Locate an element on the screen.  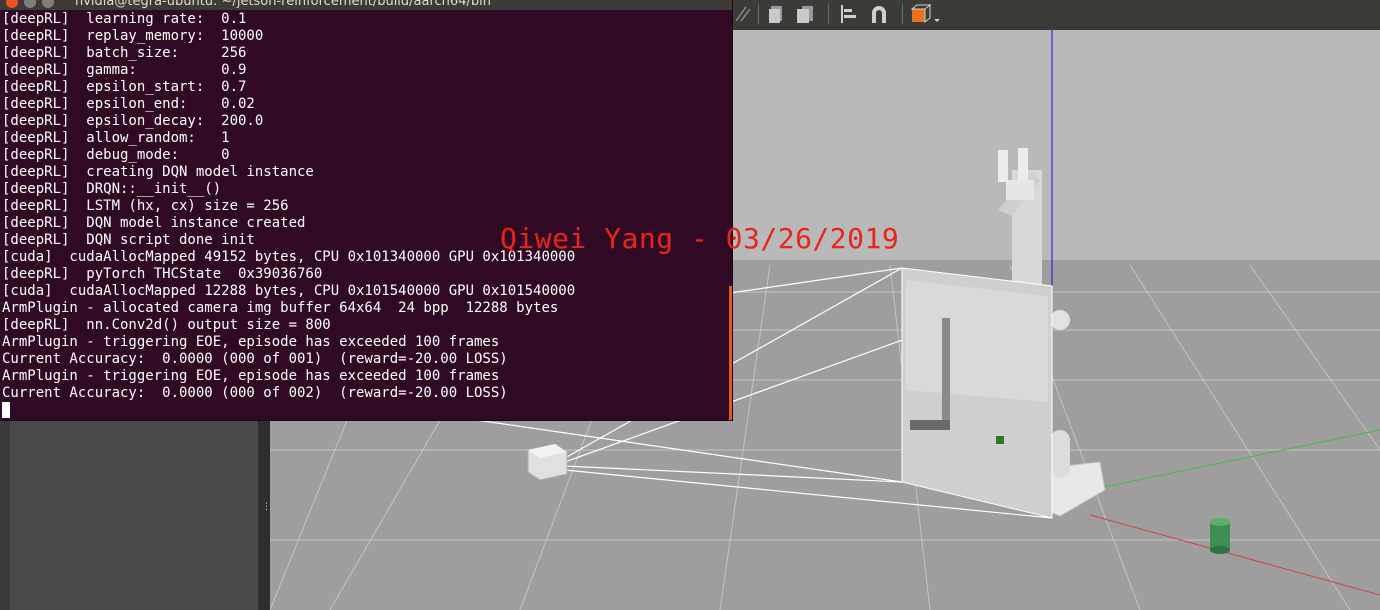
terminal-line: [deepRL] LSTM (hx, cx) size = 256 is located at coordinates (145, 206).